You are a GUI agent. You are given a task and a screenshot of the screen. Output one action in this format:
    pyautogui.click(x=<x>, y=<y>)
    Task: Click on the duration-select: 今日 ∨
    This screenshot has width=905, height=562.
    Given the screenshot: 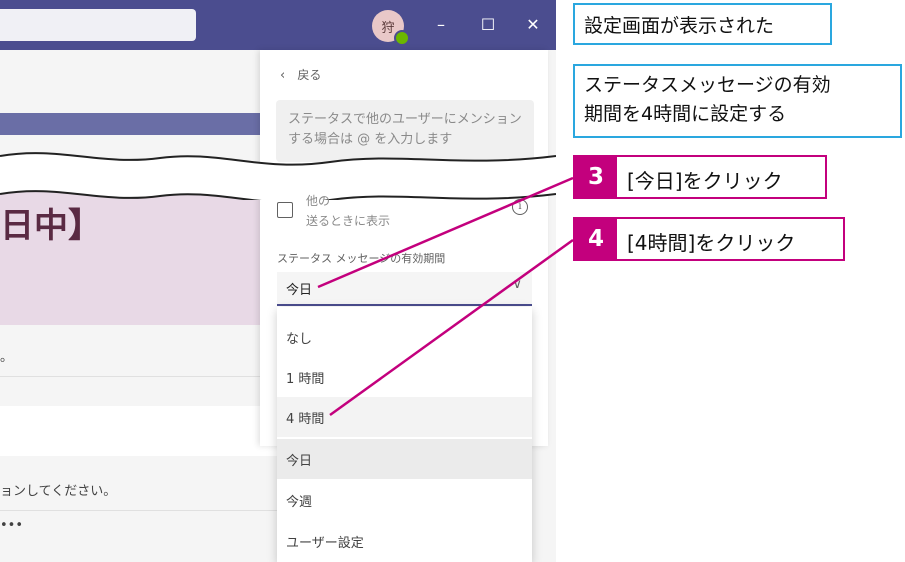 What is the action you would take?
    pyautogui.click(x=404, y=289)
    